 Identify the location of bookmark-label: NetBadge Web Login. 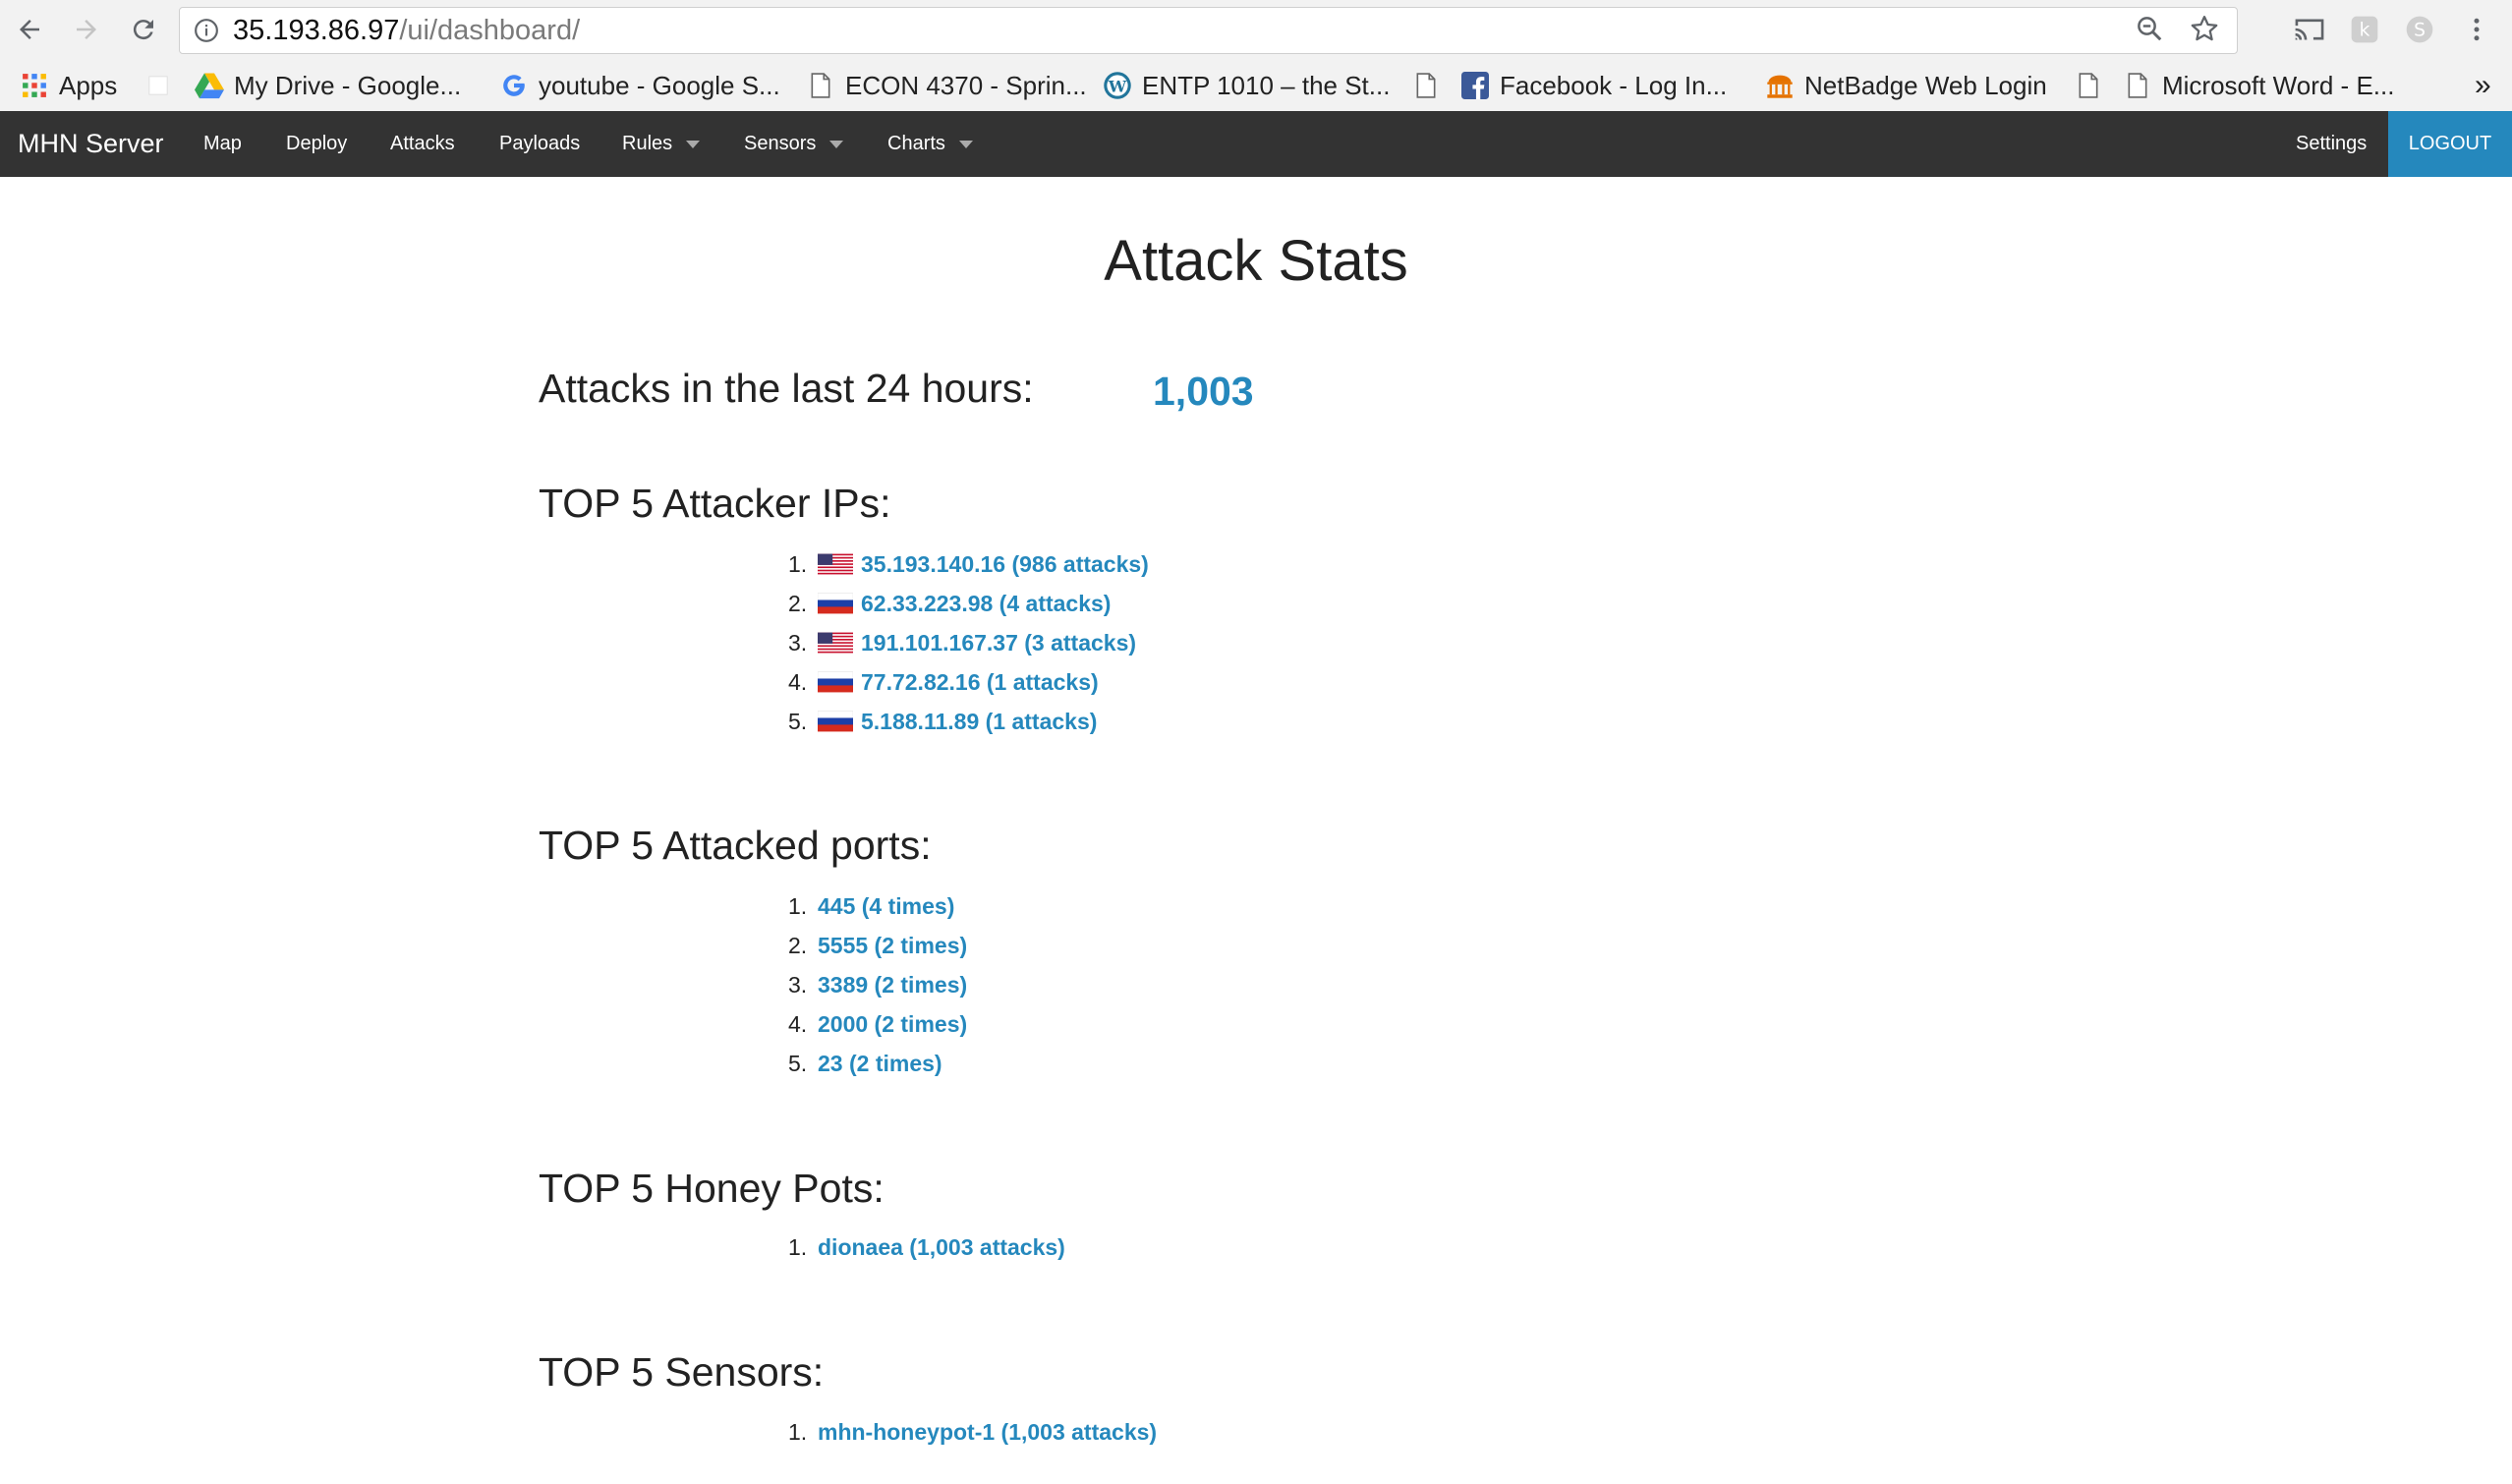
(1925, 85).